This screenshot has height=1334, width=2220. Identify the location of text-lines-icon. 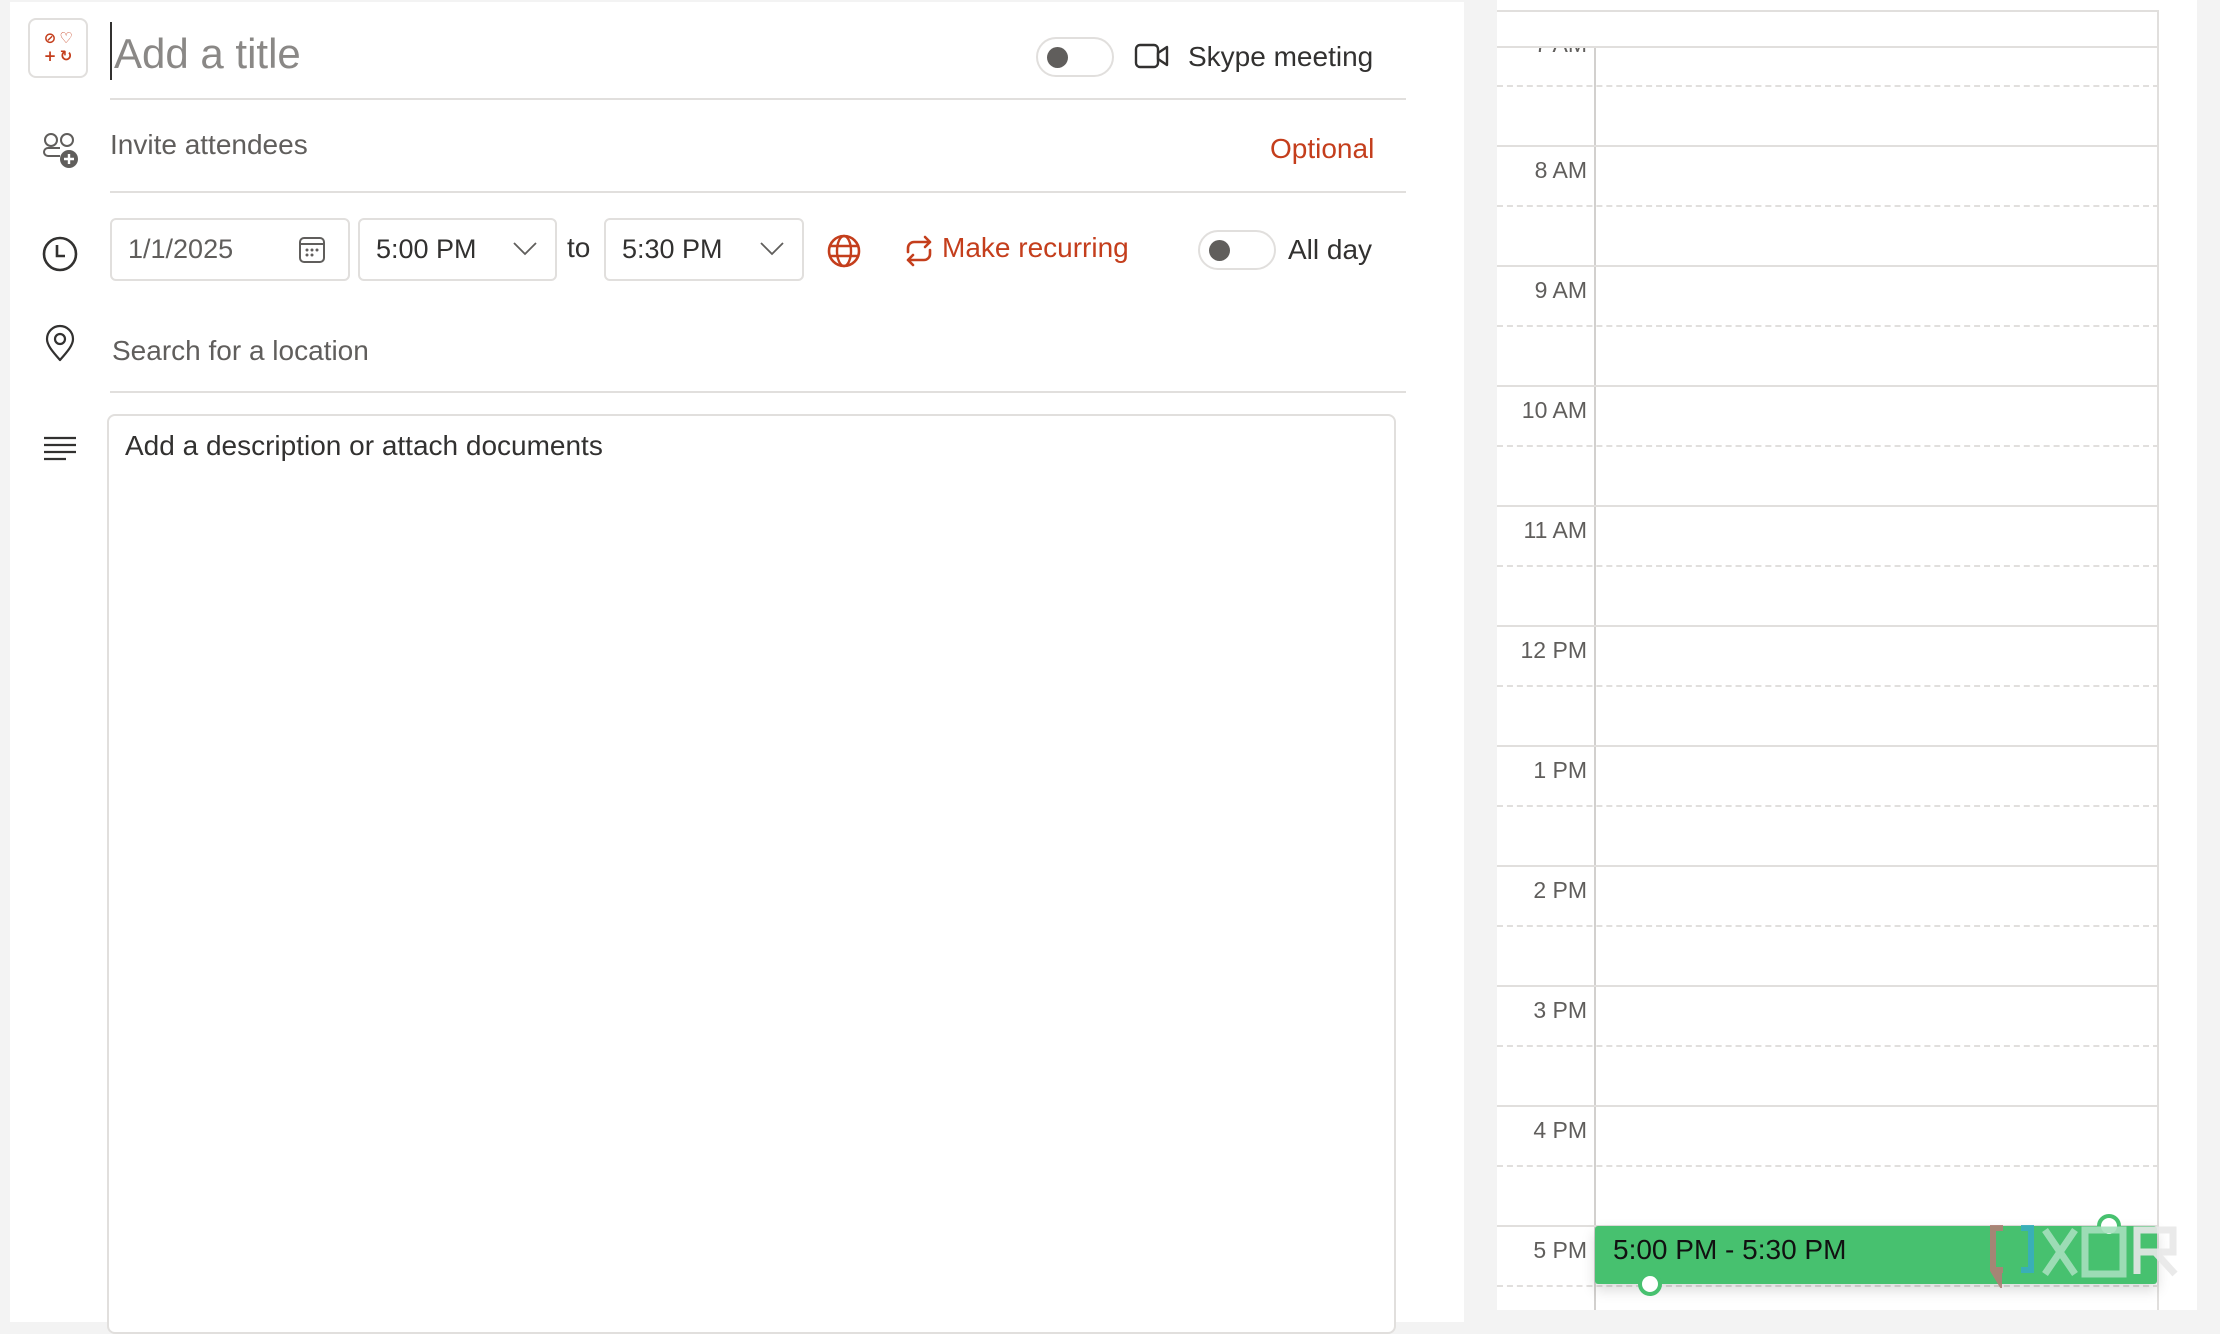
(60, 448).